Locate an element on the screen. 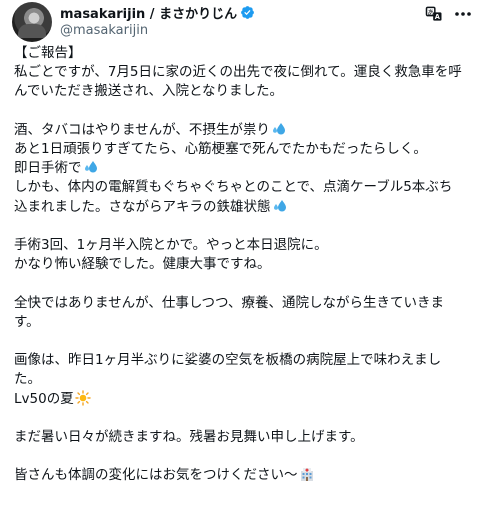 The width and height of the screenshot is (484, 510). text-line: かなり怖い経験でした。健康大事ですね。 is located at coordinates (142, 264).